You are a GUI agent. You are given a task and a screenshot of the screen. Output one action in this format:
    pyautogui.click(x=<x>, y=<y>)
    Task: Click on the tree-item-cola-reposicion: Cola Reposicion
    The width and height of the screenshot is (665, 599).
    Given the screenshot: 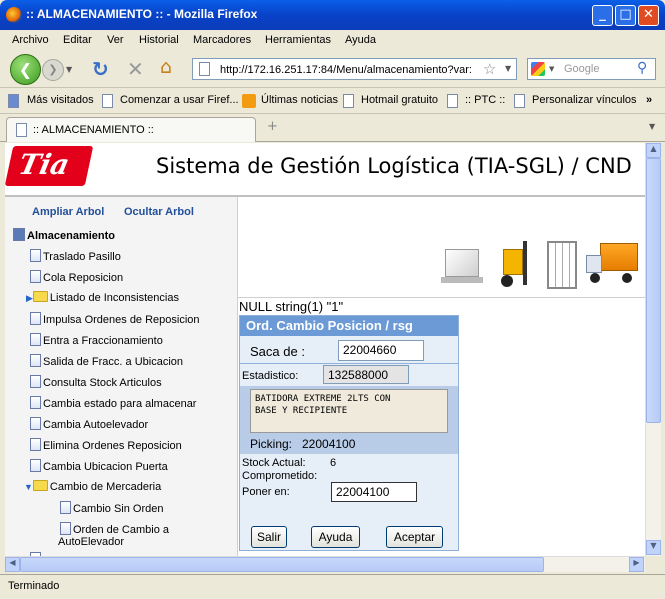 What is the action you would take?
    pyautogui.click(x=76, y=277)
    